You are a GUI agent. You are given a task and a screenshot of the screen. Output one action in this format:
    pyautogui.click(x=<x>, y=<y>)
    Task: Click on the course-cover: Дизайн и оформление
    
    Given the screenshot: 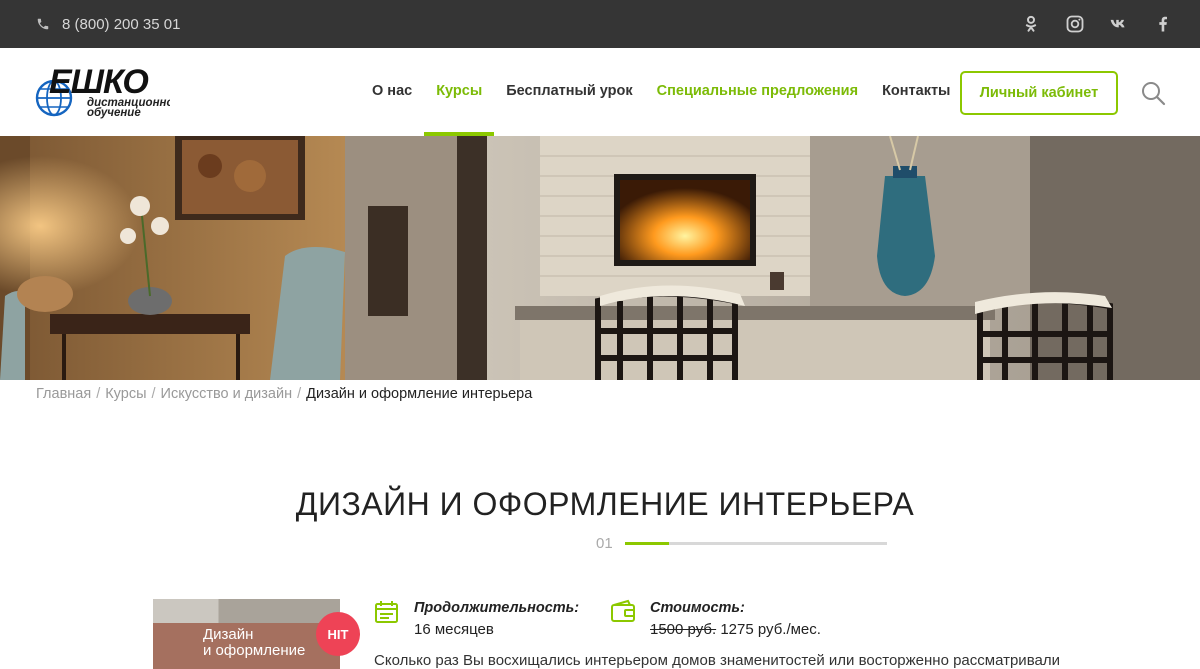 What is the action you would take?
    pyautogui.click(x=246, y=634)
    